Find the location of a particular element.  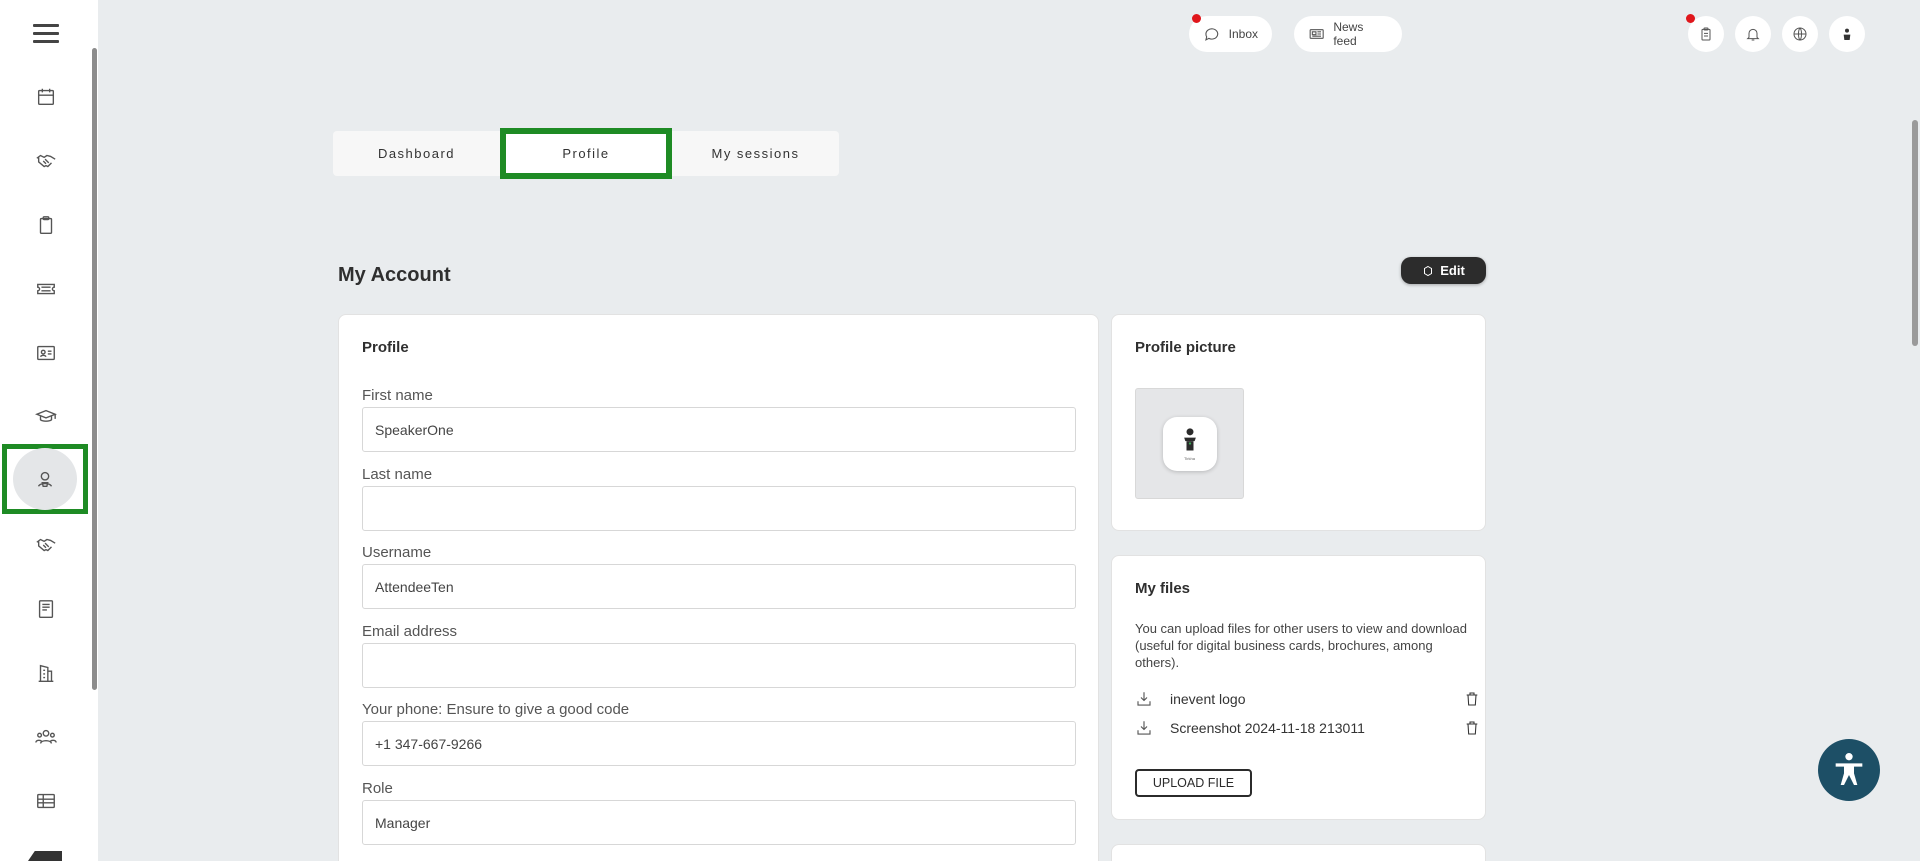

sidebar-item-networking is located at coordinates (46, 161).